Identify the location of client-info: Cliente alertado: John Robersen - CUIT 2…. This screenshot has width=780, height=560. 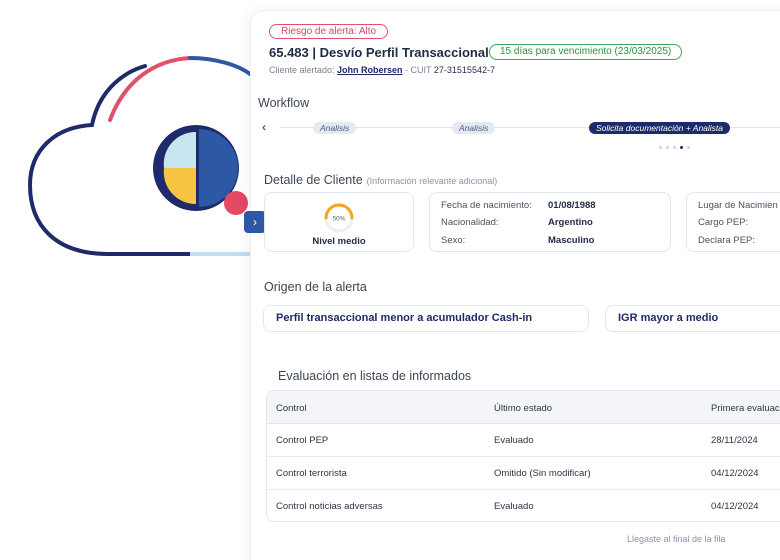
(382, 70).